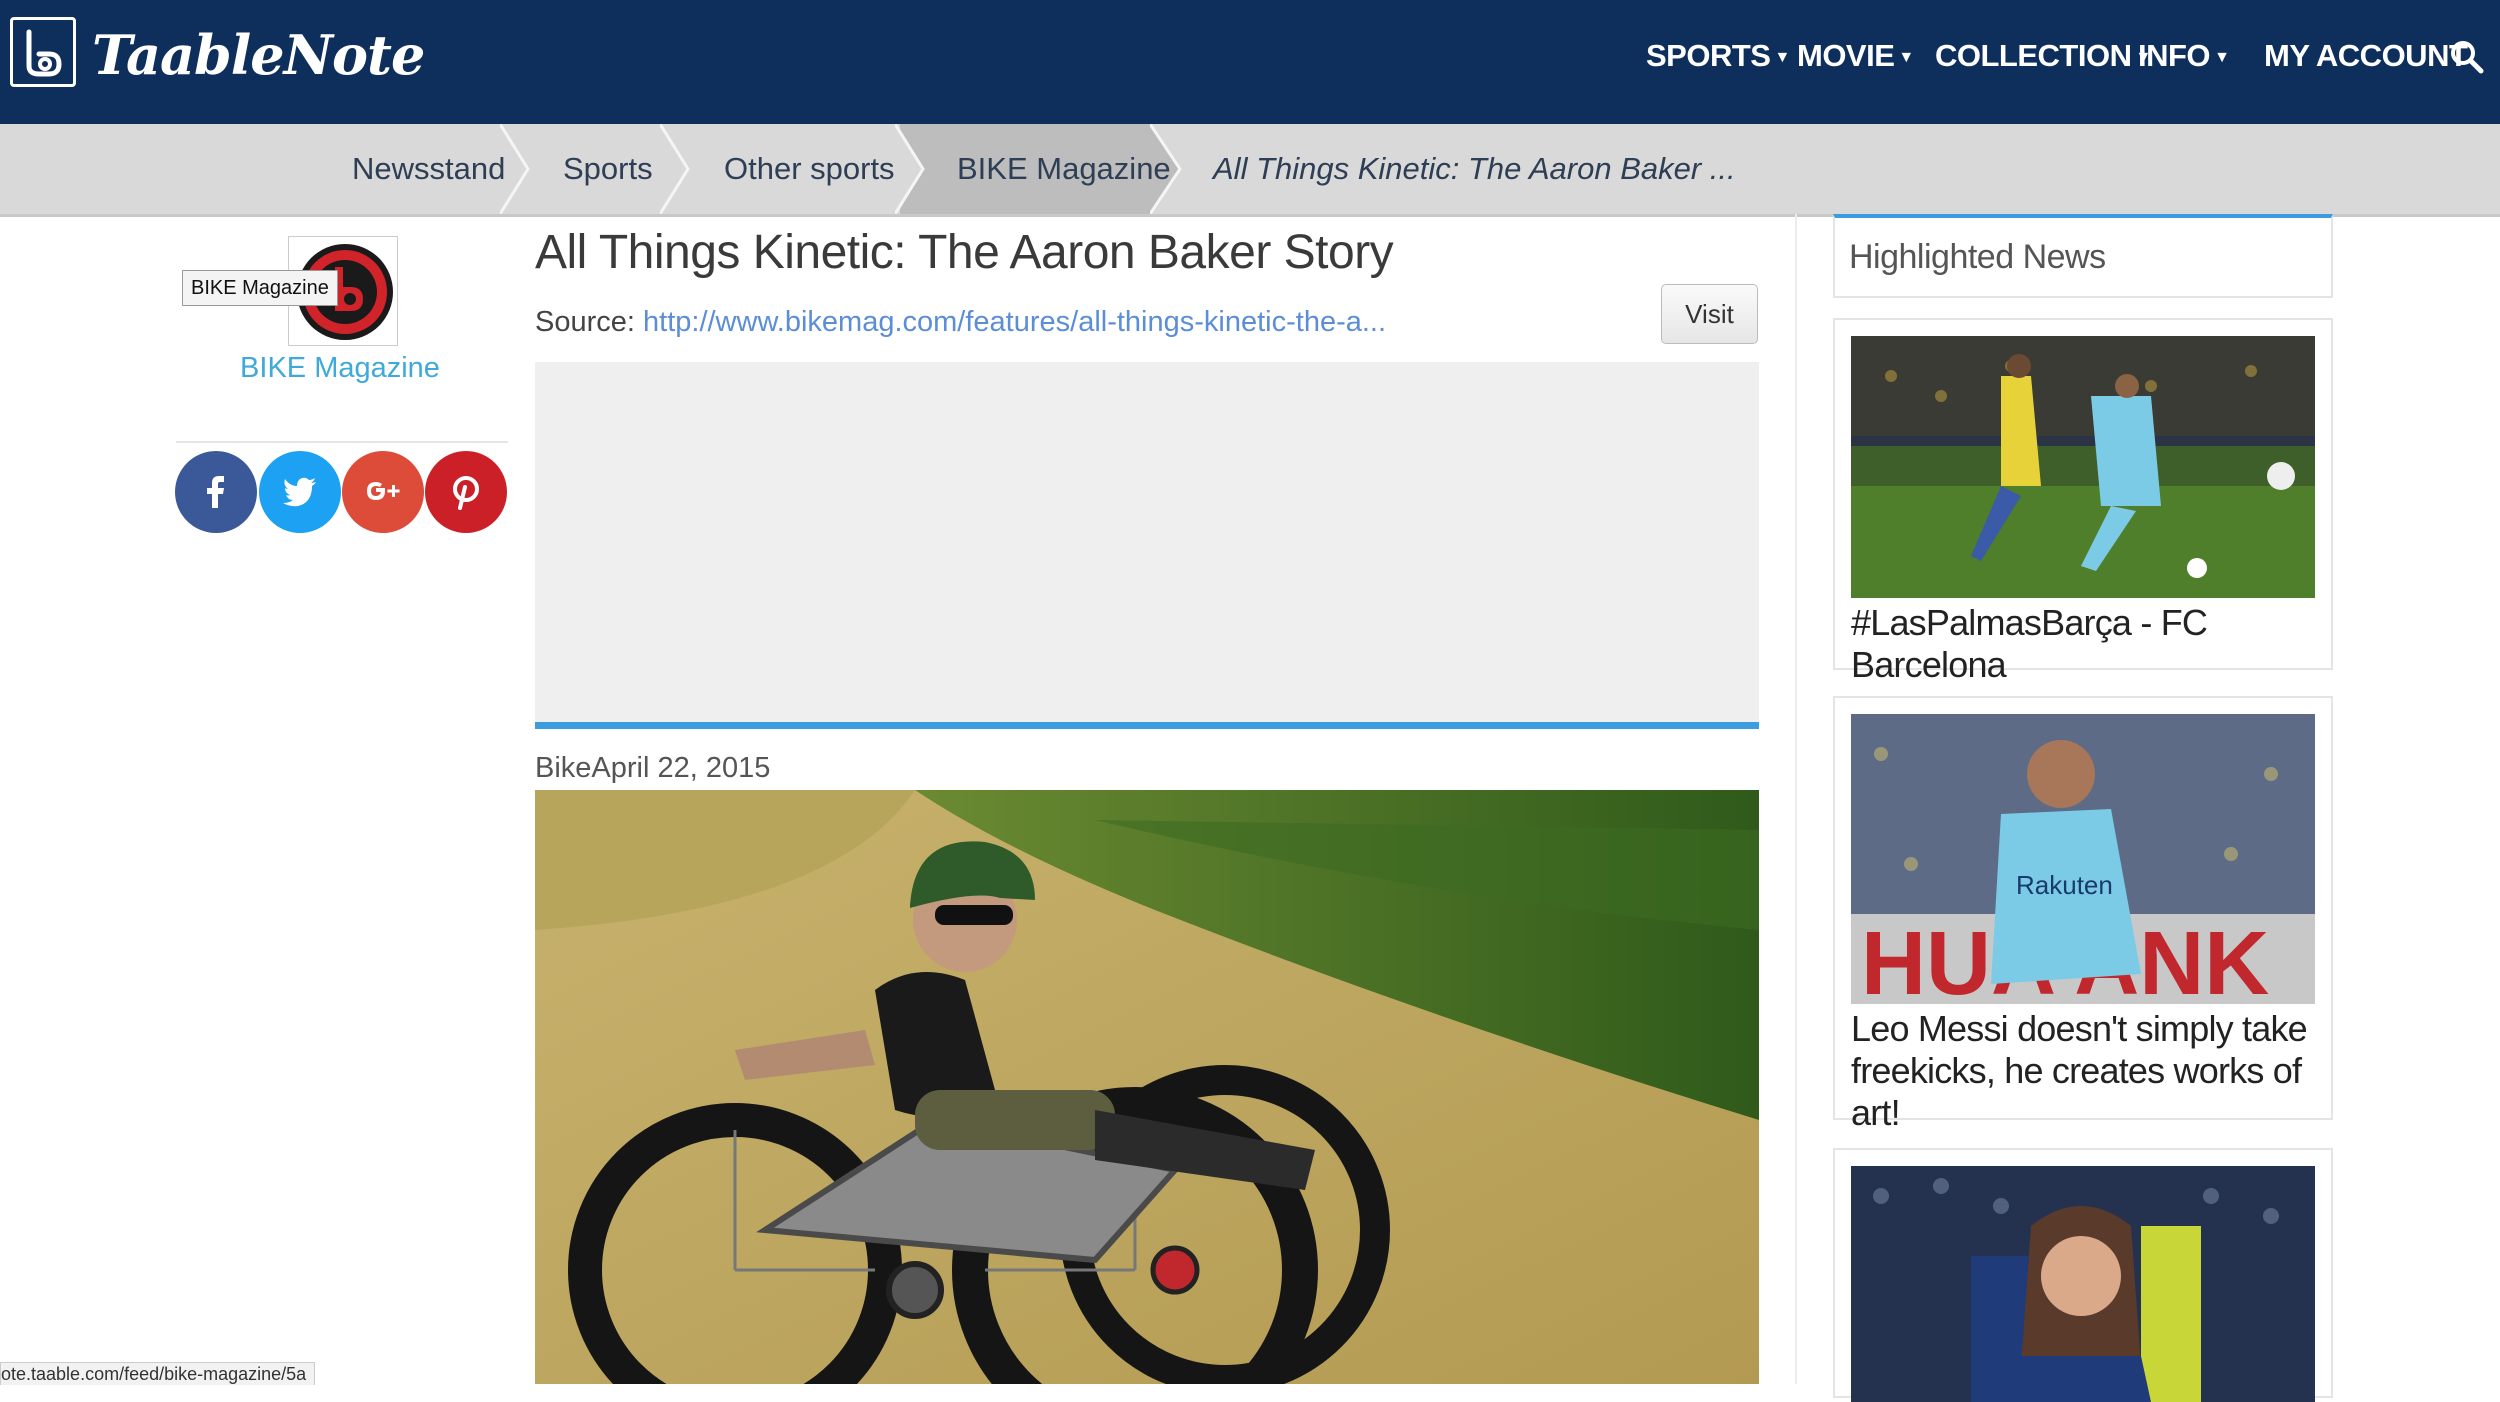 The height and width of the screenshot is (1402, 2500). I want to click on svg-text: Rakuten, so click(2064, 885).